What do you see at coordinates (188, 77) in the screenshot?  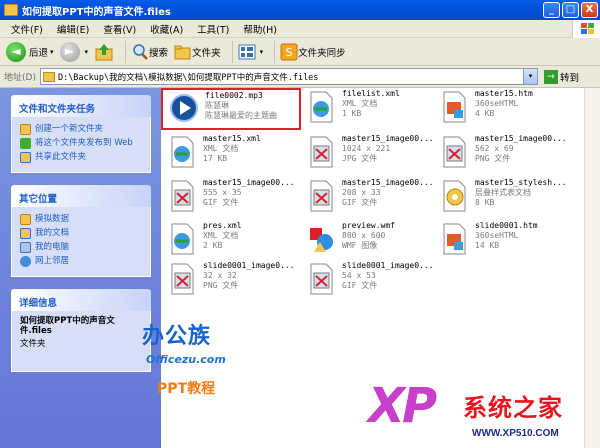 I see `address-path: D:\Backup\我的文档\模拟数据\如何提取PPT中的声音文件.files` at bounding box center [188, 77].